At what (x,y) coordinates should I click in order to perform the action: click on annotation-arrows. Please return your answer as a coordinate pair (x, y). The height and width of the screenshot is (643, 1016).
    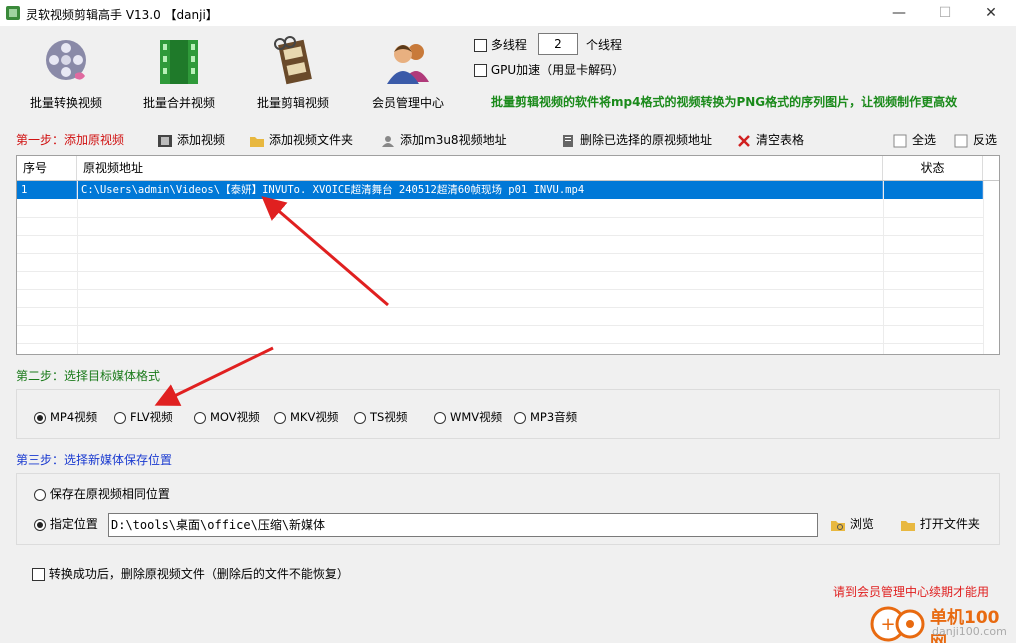
    Looking at the image, I should click on (271, 301).